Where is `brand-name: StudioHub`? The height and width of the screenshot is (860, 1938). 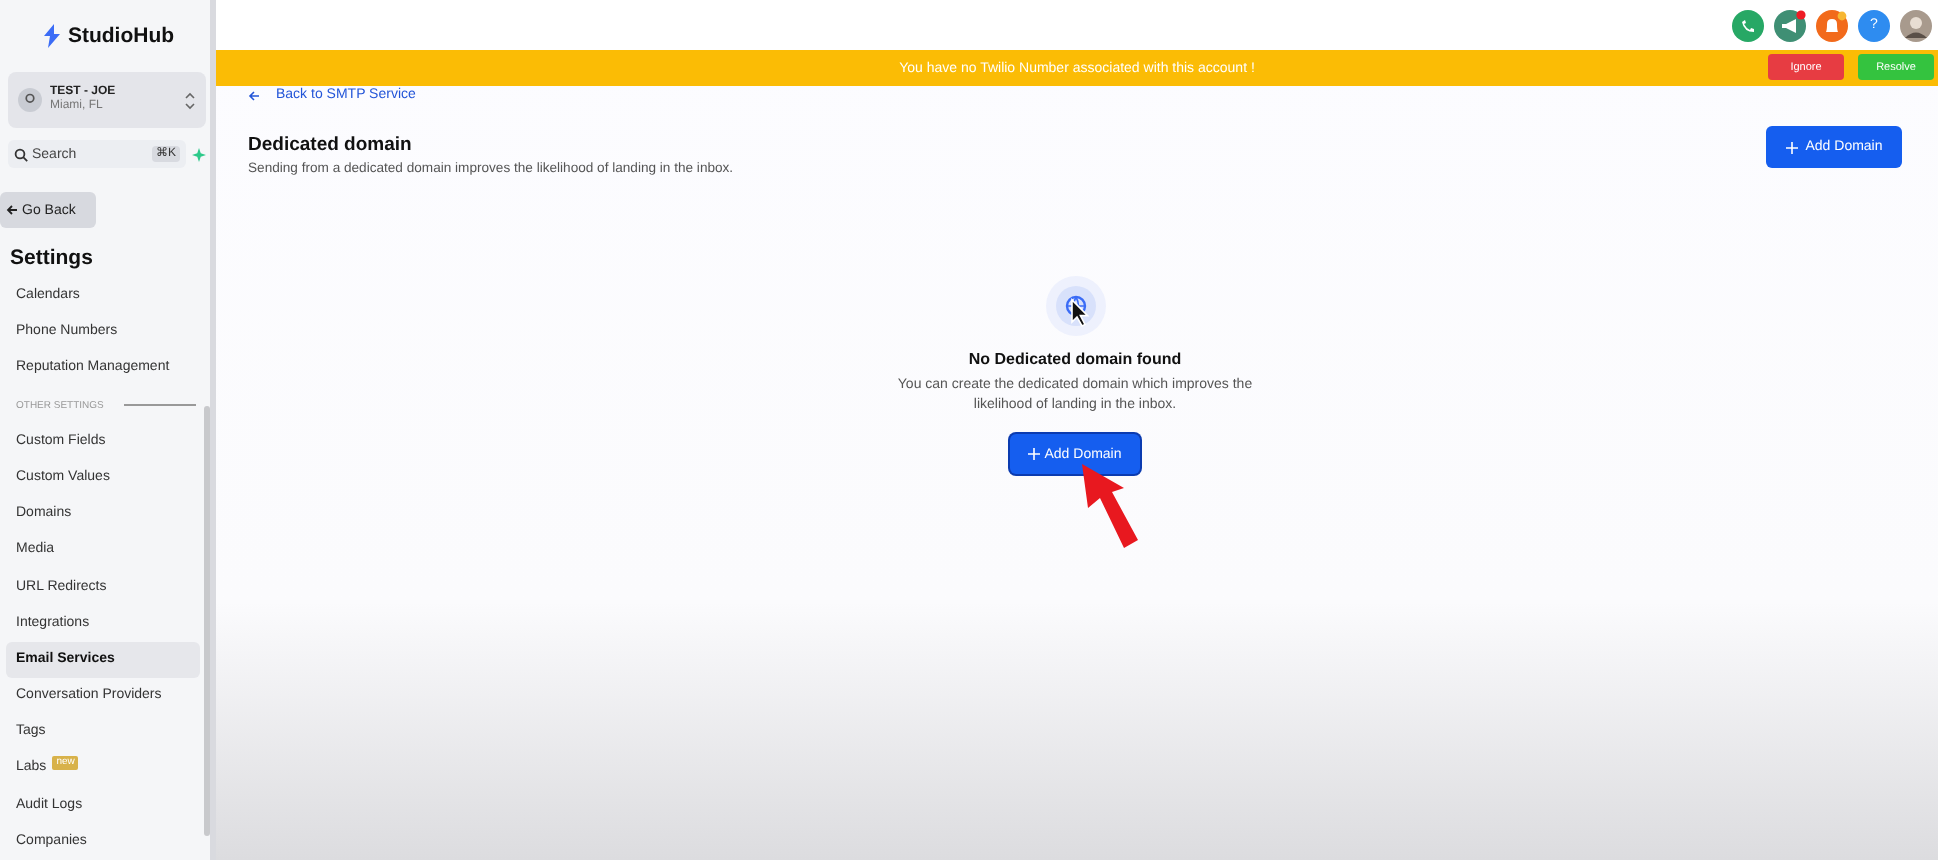 brand-name: StudioHub is located at coordinates (121, 36).